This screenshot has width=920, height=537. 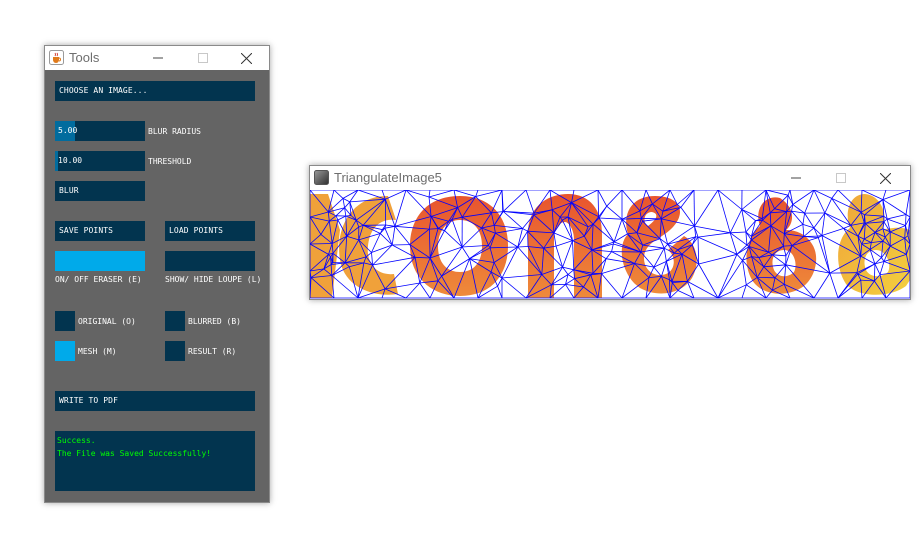 I want to click on threshold-slider: 10.00, so click(x=100, y=161).